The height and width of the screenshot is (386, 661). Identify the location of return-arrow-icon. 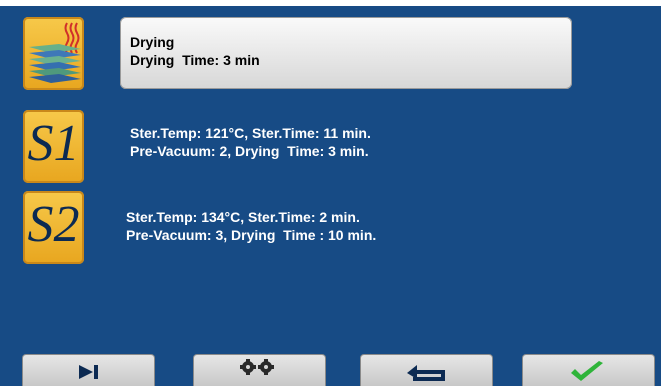
(426, 373).